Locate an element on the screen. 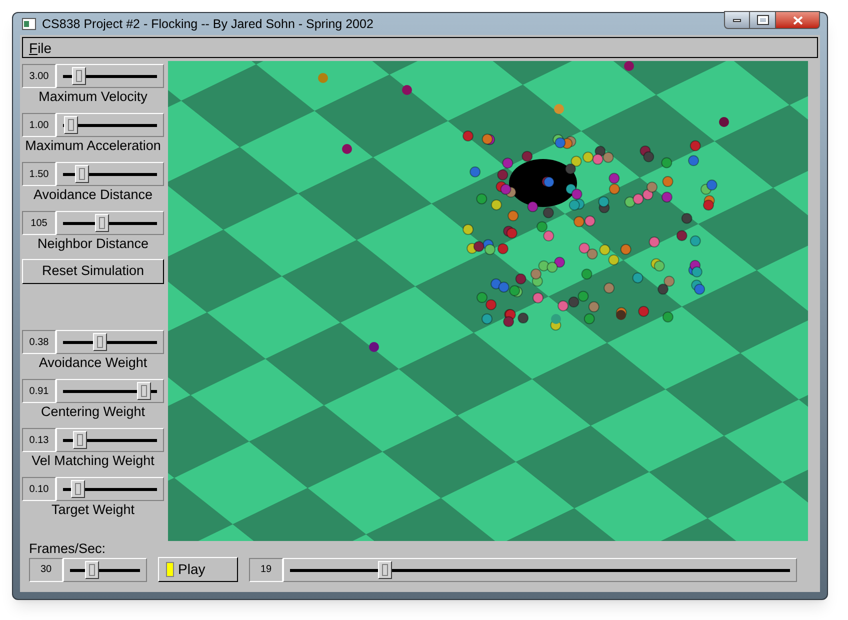 Image resolution: width=848 pixels, height=620 pixels. value-field: 19 is located at coordinates (266, 570).